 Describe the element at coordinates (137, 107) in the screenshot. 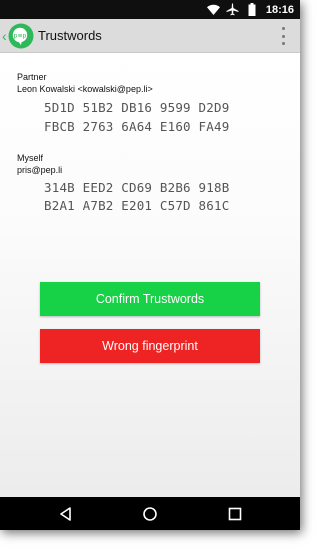

I see `partner-fingerprint-row: 5D1D 51B2 DB16 9599 D2D9` at that location.